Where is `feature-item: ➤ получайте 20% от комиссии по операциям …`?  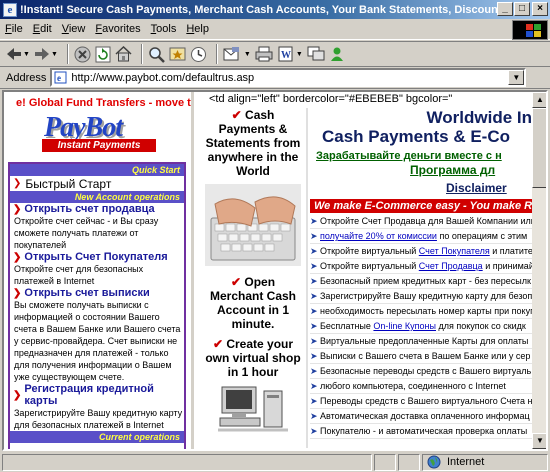 feature-item: ➤ получайте 20% от комиссии по операциям … is located at coordinates (421, 236).